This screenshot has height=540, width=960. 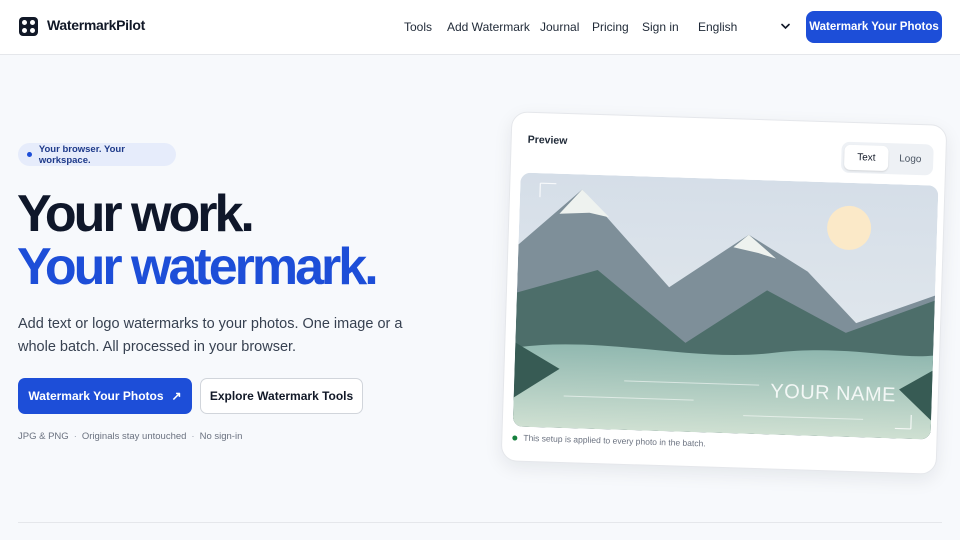 I want to click on section-divider, so click(x=480, y=522).